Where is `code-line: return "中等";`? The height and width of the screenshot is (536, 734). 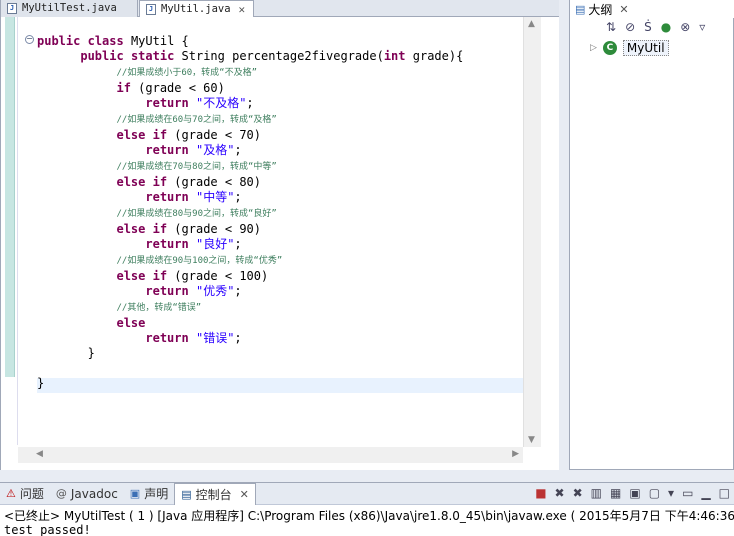
code-line: return "中等"; is located at coordinates (193, 197).